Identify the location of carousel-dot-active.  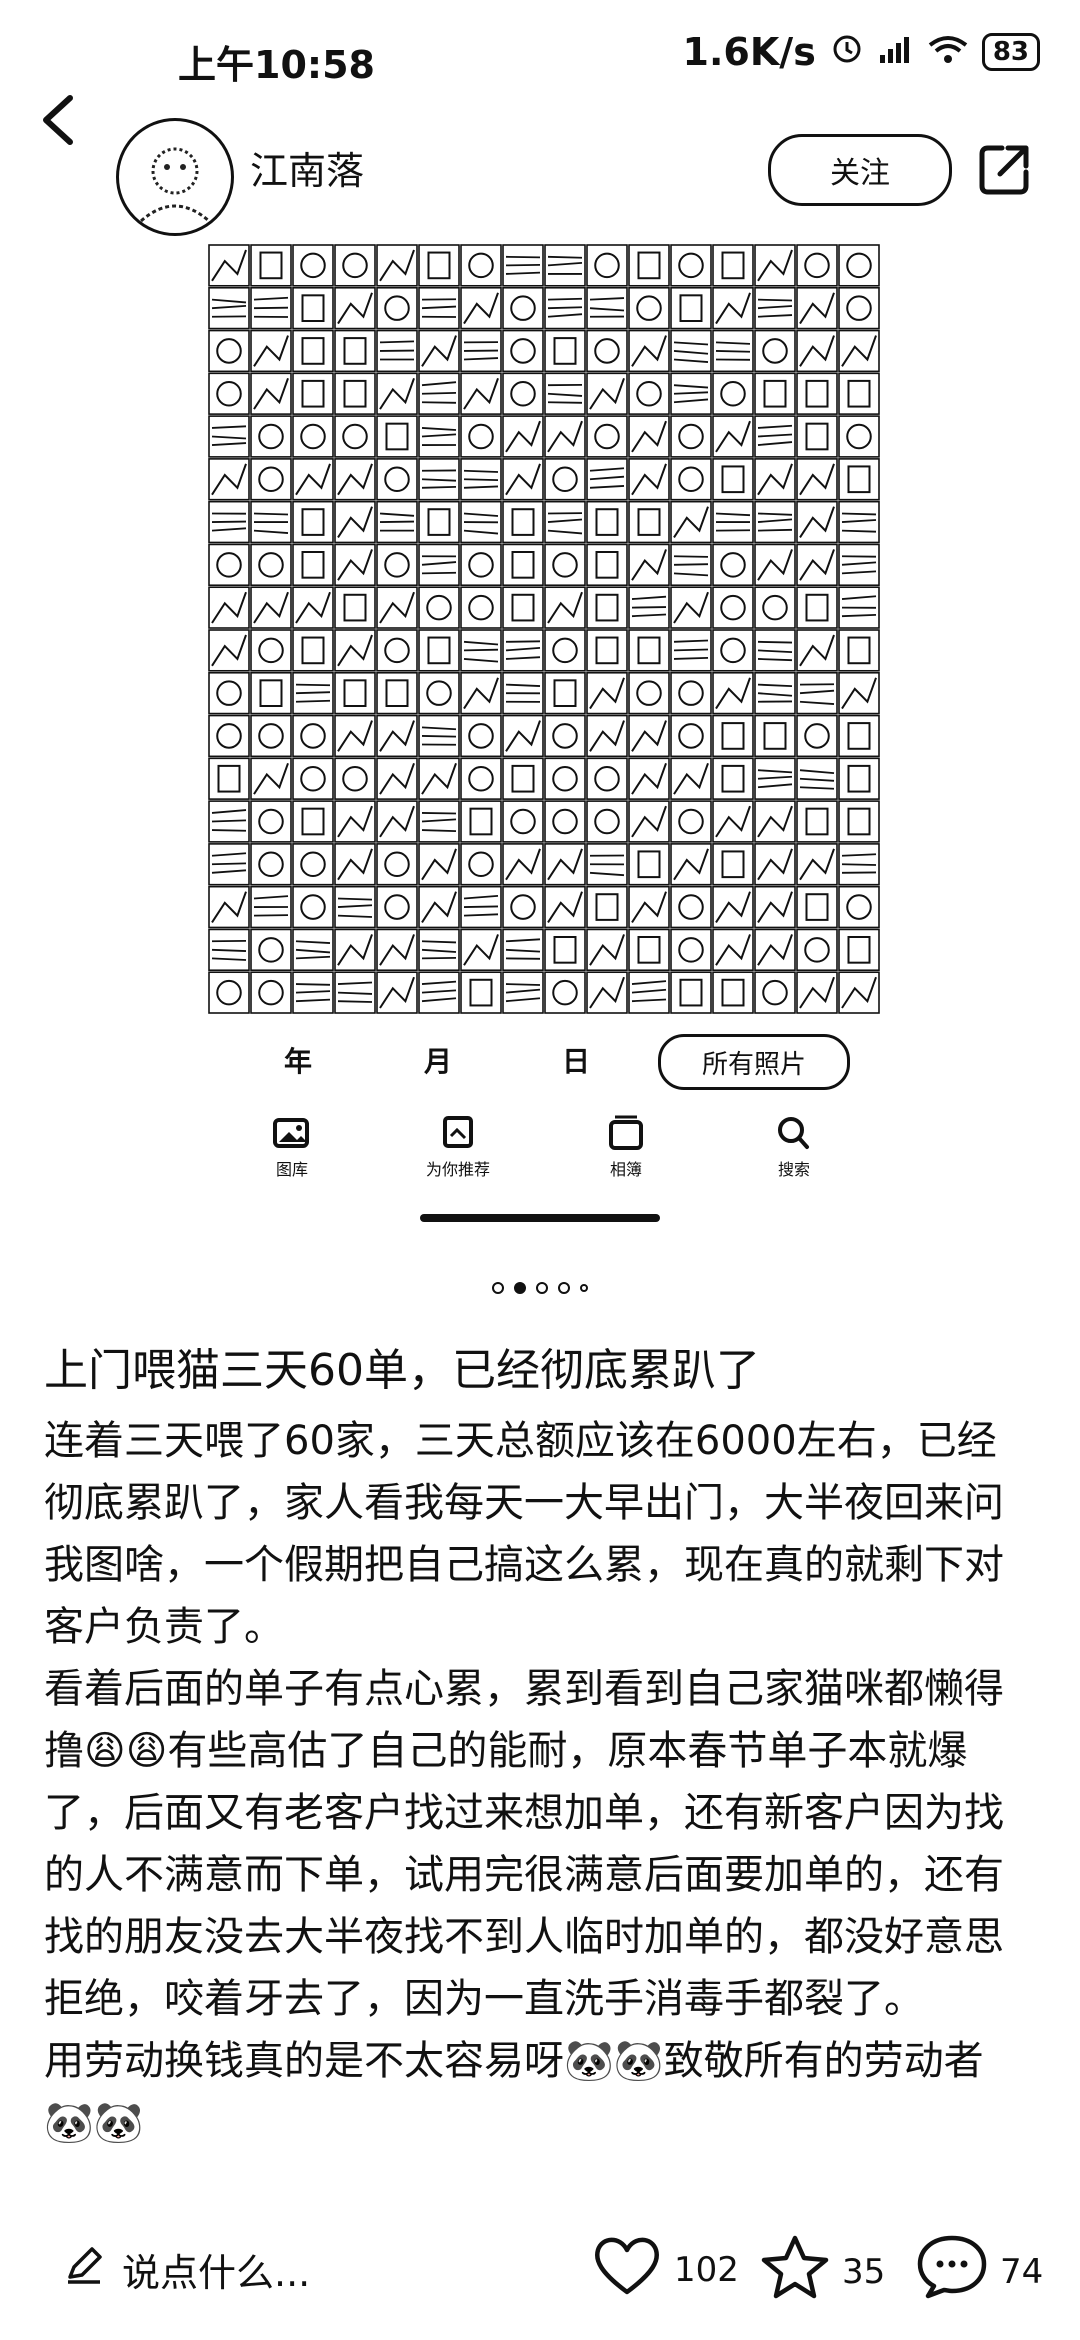
(520, 1288).